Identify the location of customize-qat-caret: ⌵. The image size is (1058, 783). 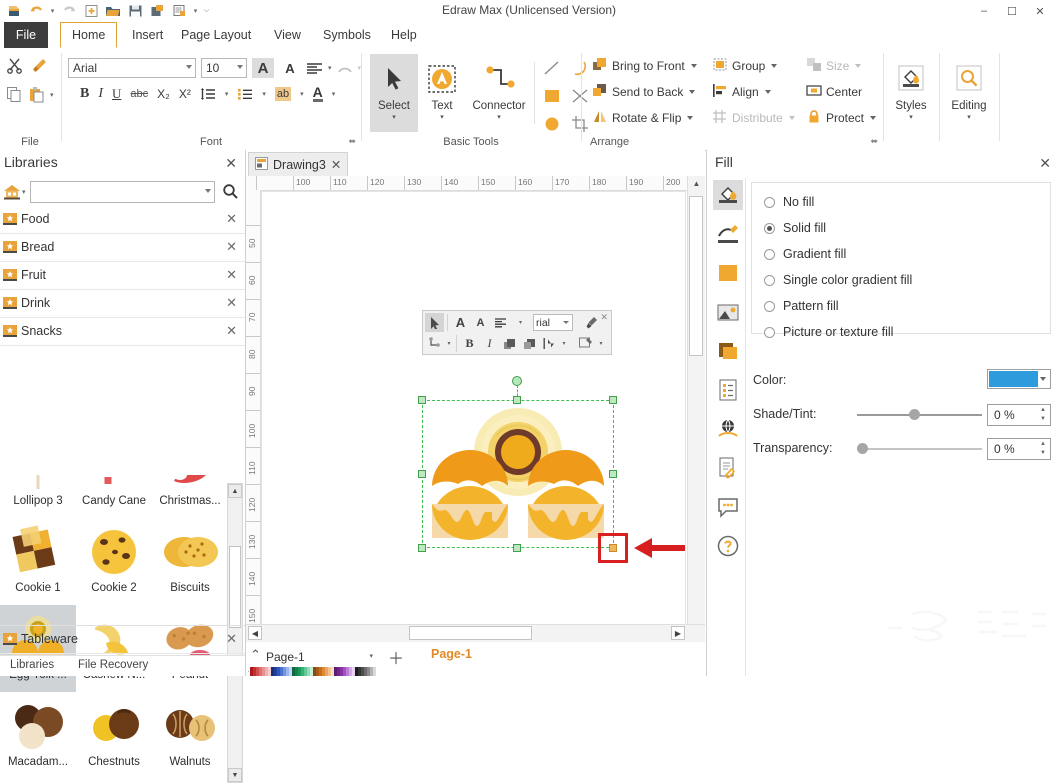
(206, 10).